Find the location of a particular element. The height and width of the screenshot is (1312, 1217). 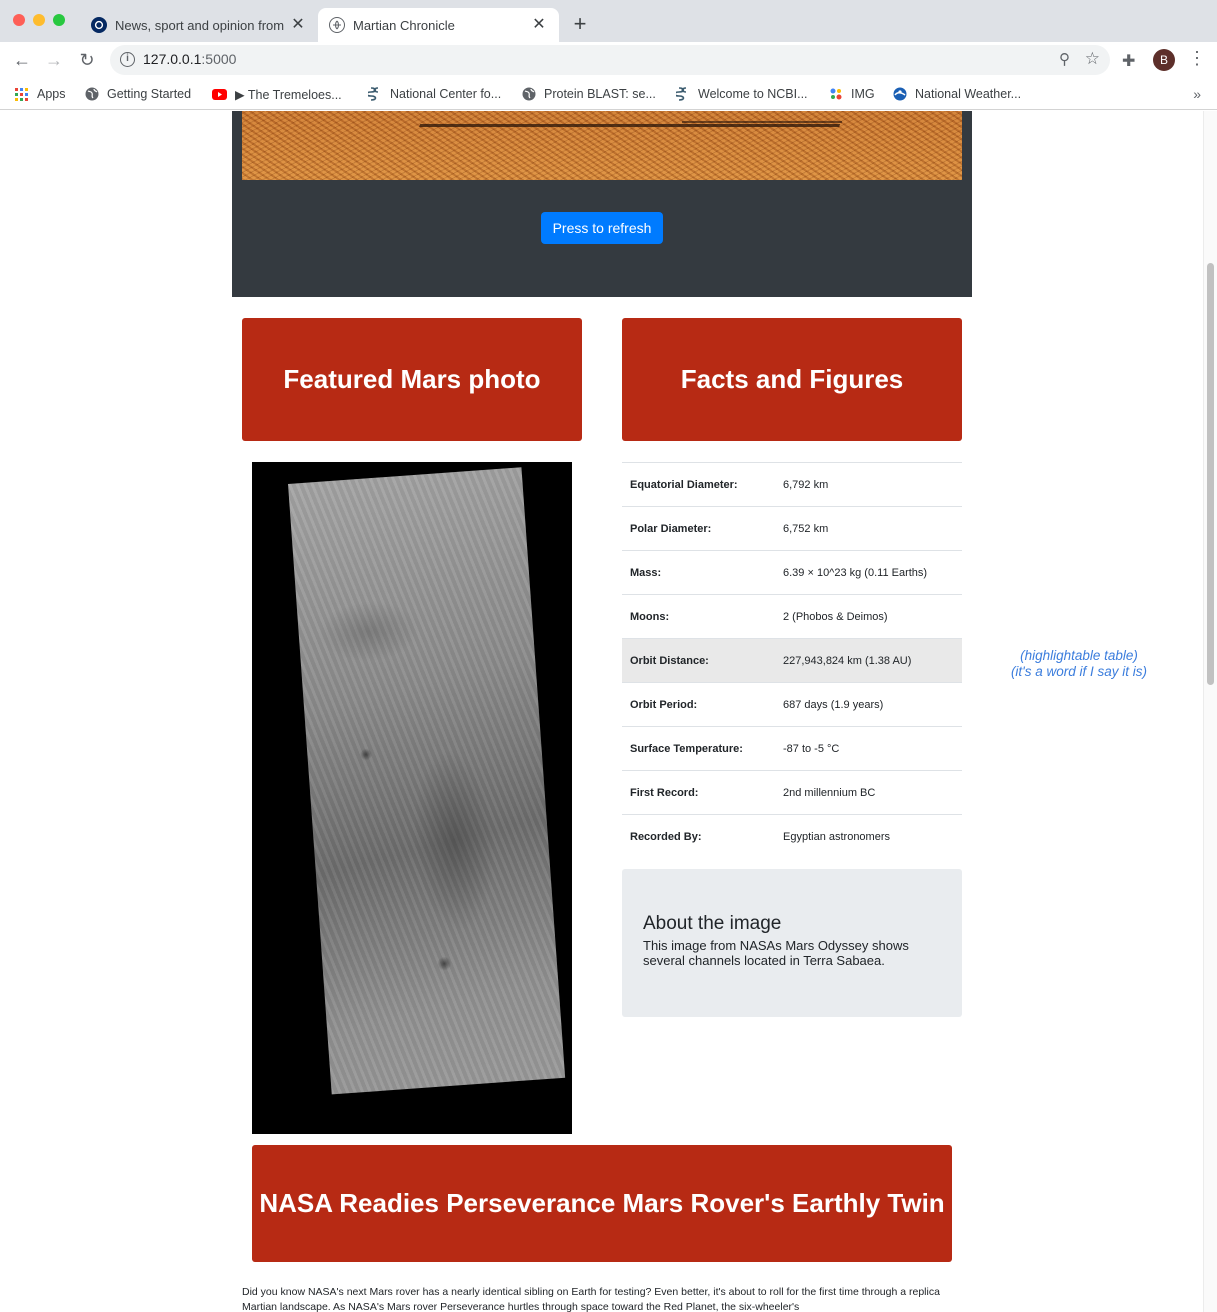

bookmark-apps: Apps is located at coordinates (40, 94).